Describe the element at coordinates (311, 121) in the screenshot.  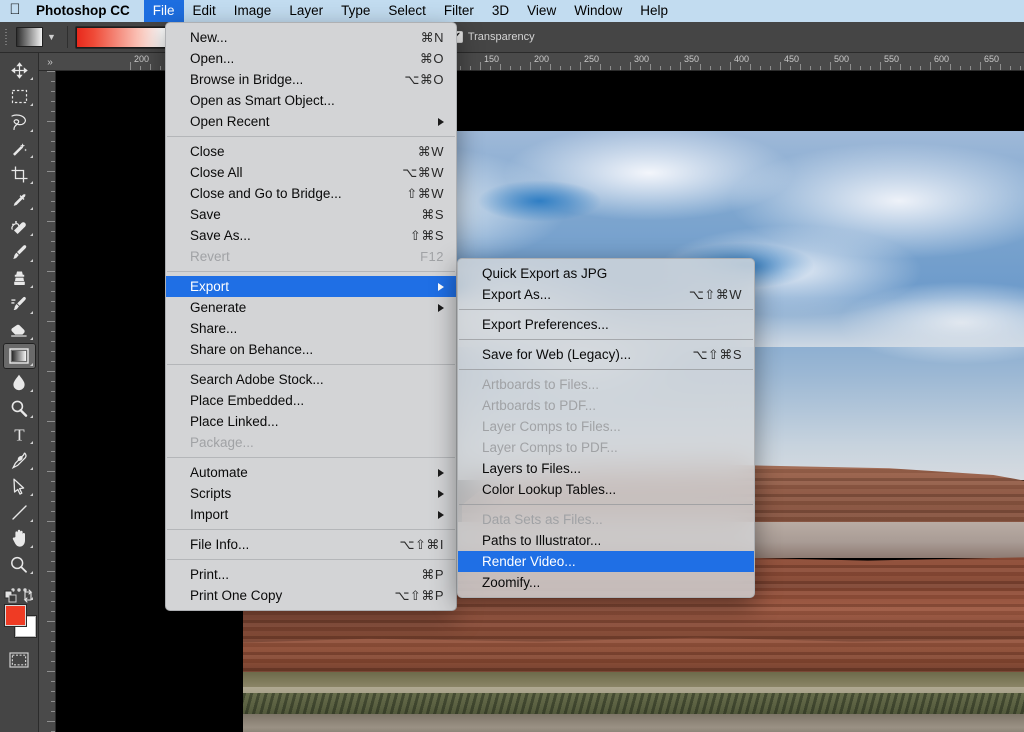
I see `menu-item-open-recent: Open Recent` at that location.